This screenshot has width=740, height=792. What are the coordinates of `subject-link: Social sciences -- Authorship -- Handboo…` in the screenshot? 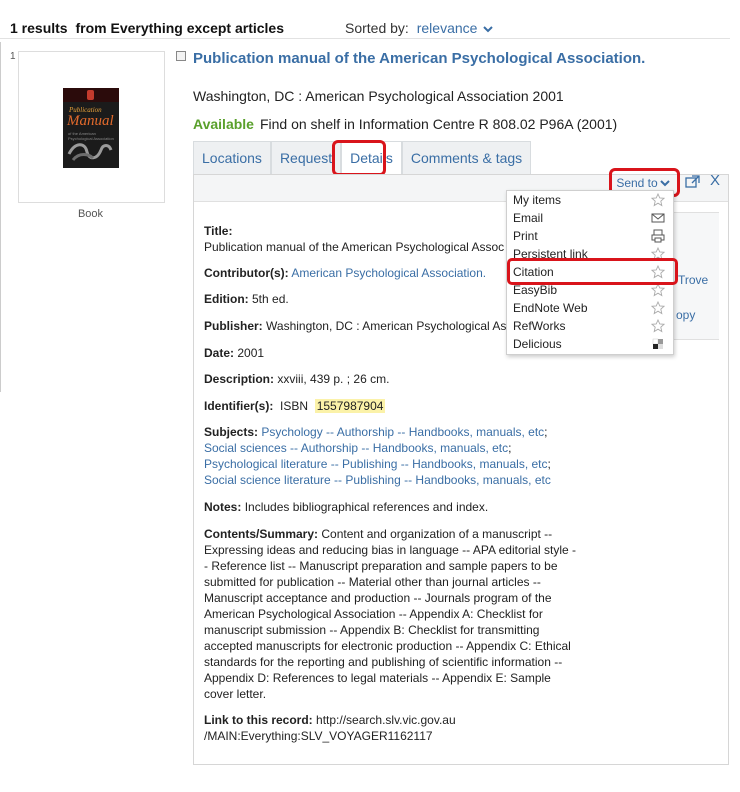 It's located at (356, 448).